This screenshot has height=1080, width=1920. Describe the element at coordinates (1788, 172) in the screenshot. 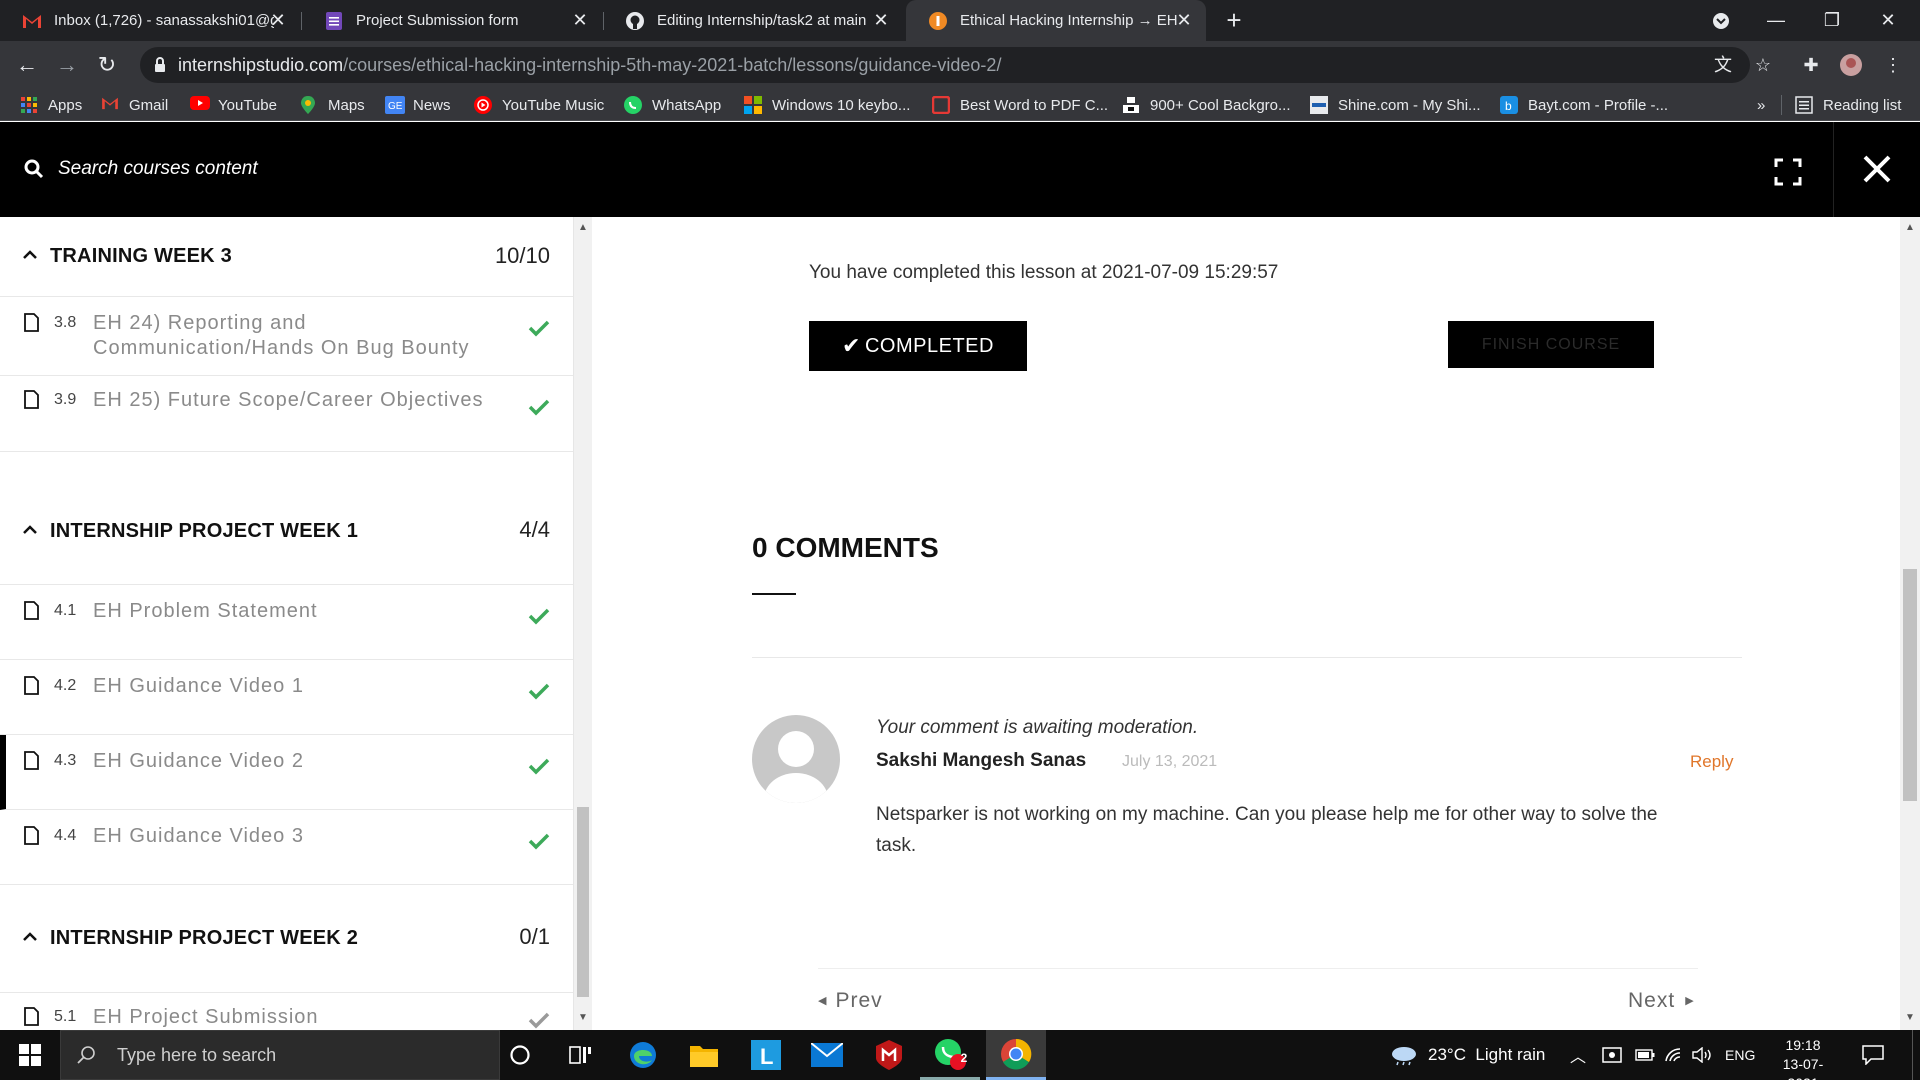

I see `fullscreen-icon` at that location.